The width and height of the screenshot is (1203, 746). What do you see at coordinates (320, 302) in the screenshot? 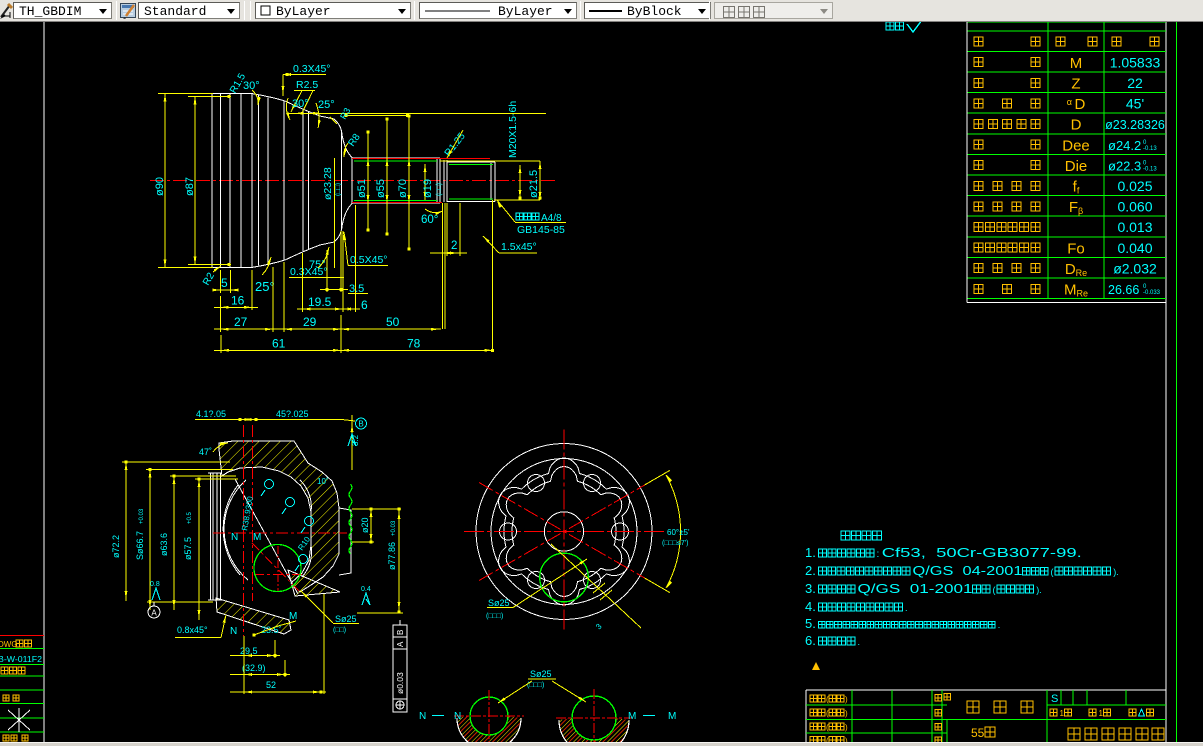
I see `svg-text: 19.5` at bounding box center [320, 302].